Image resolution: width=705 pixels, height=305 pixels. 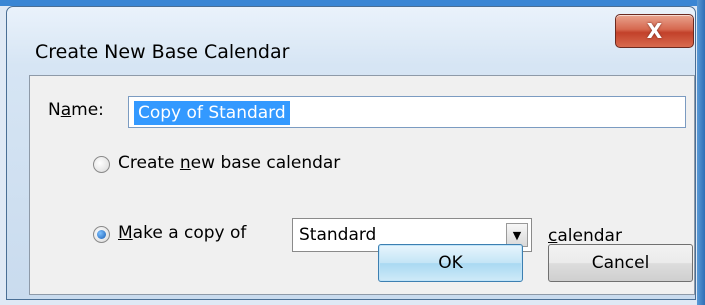 I want to click on close-icon: X, so click(x=654, y=31).